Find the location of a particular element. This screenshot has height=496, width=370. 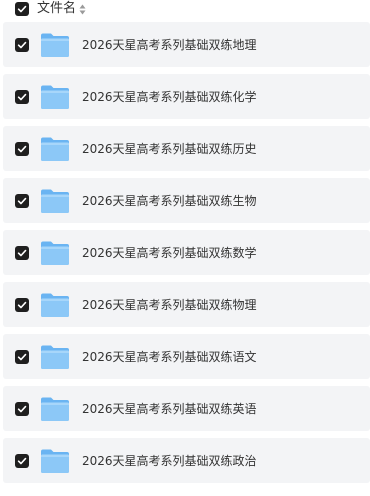

file-row: 2026天星高考系列基础双练化学 is located at coordinates (186, 96).